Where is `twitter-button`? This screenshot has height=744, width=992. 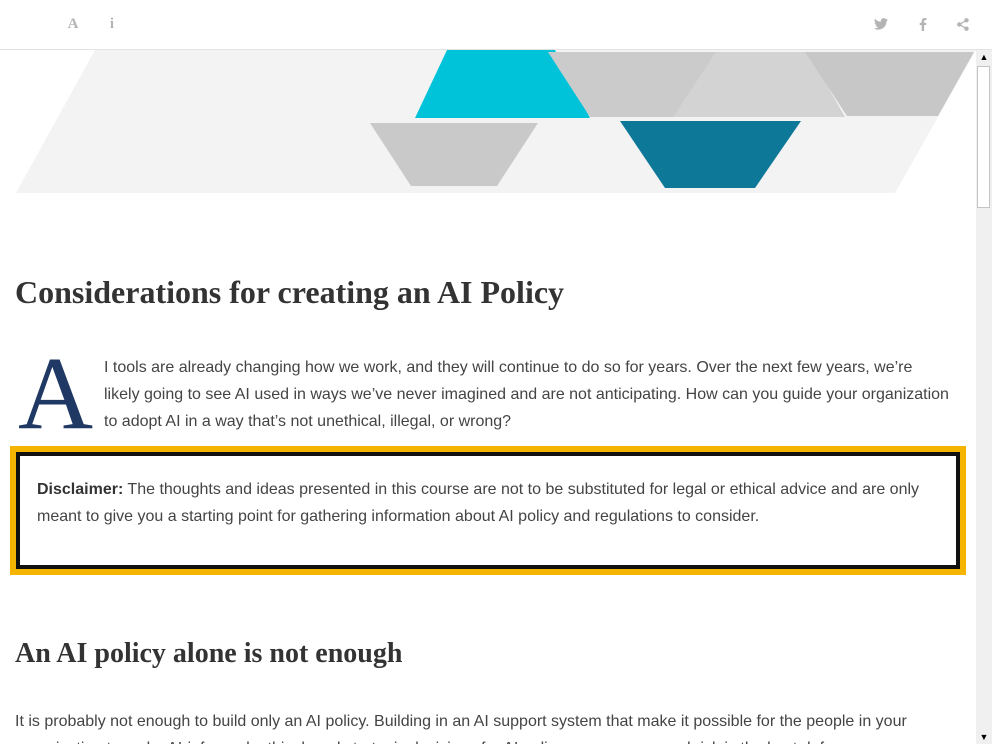
twitter-button is located at coordinates (881, 24).